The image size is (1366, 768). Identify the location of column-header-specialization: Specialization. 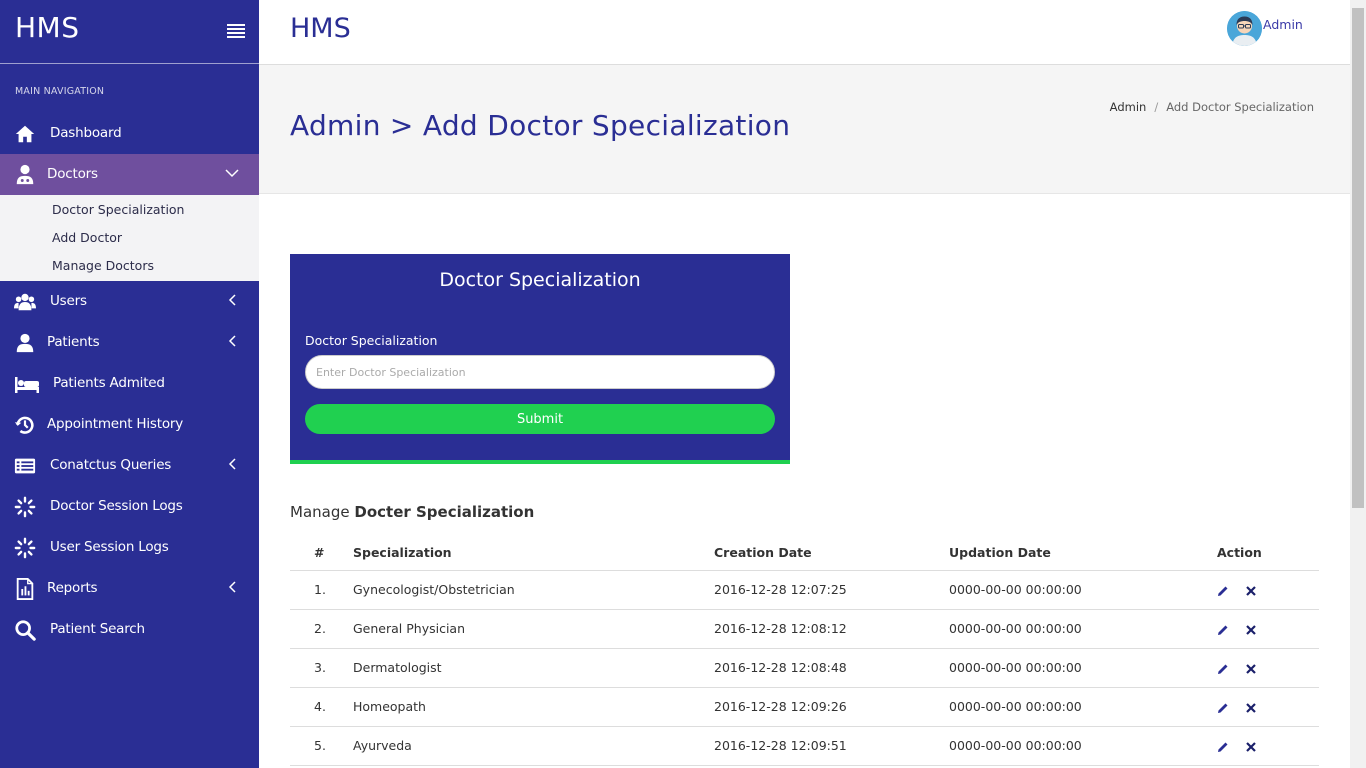
(533, 553).